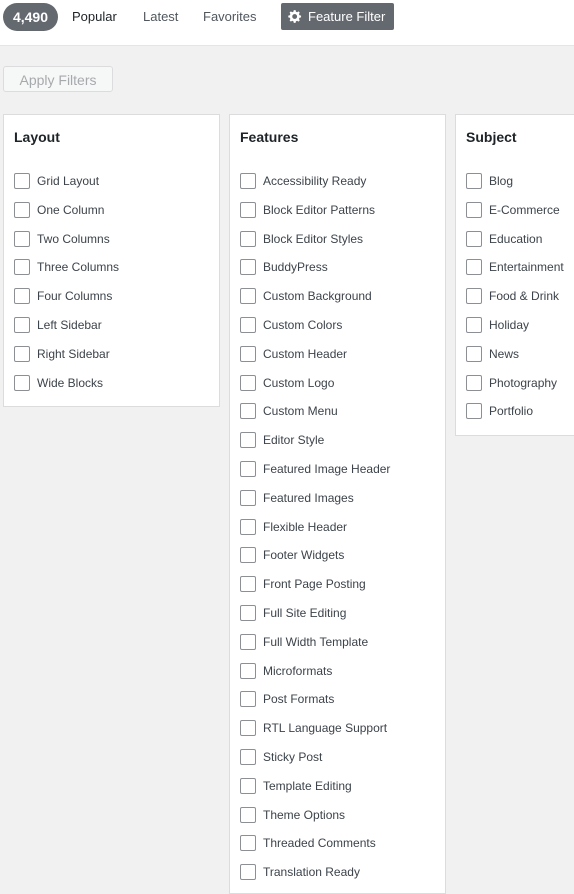 This screenshot has height=894, width=574. Describe the element at coordinates (293, 757) in the screenshot. I see `option-label: Sticky Post` at that location.